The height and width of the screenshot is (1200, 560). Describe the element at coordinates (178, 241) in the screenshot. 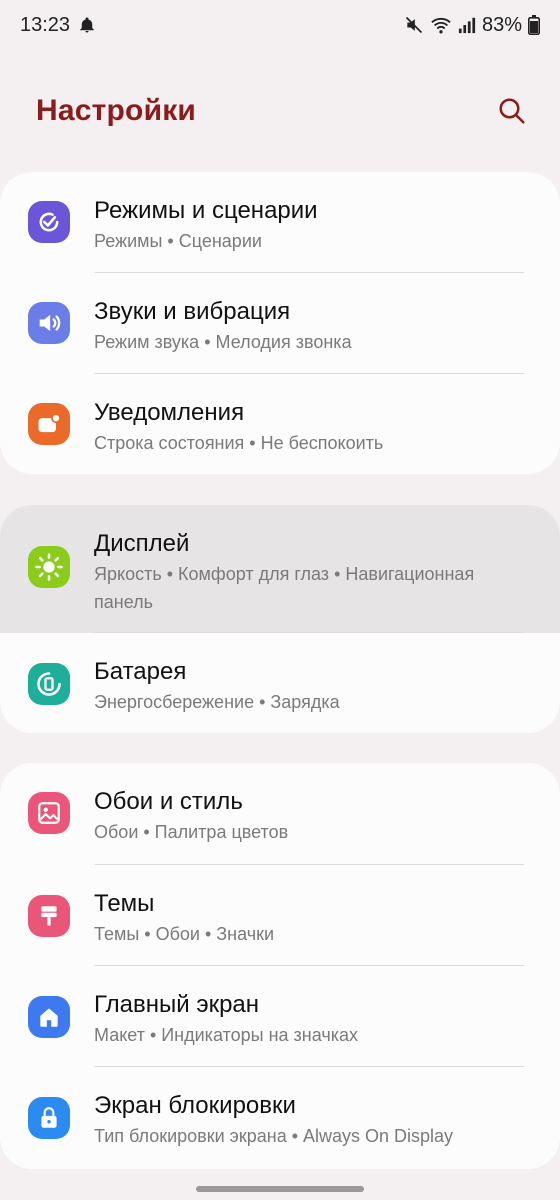

I see `settings-item-subtitle: Режимы • Сценарии` at that location.